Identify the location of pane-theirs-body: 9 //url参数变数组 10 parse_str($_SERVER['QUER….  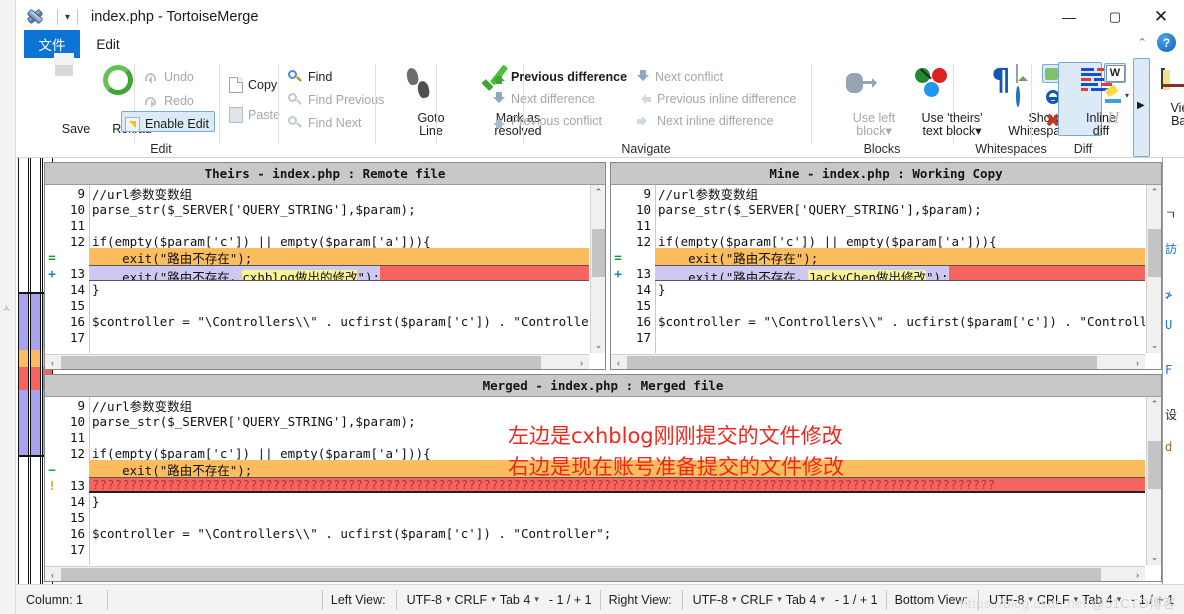
(317, 269).